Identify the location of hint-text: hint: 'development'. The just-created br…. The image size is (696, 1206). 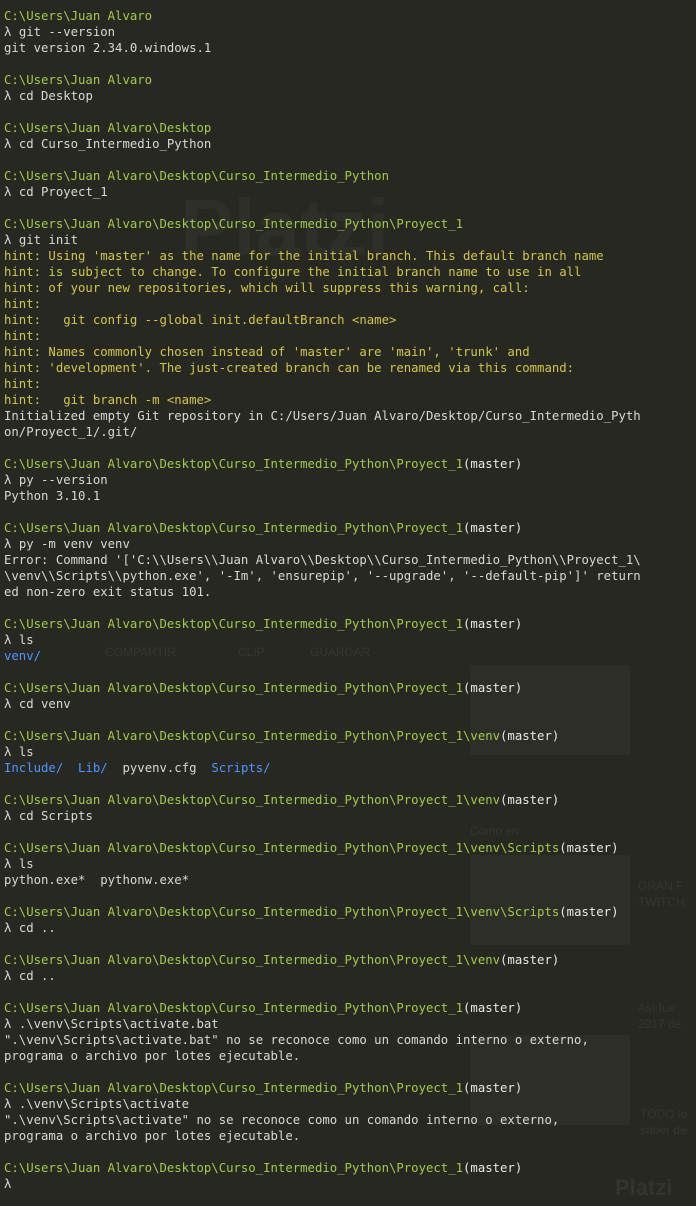
(289, 368).